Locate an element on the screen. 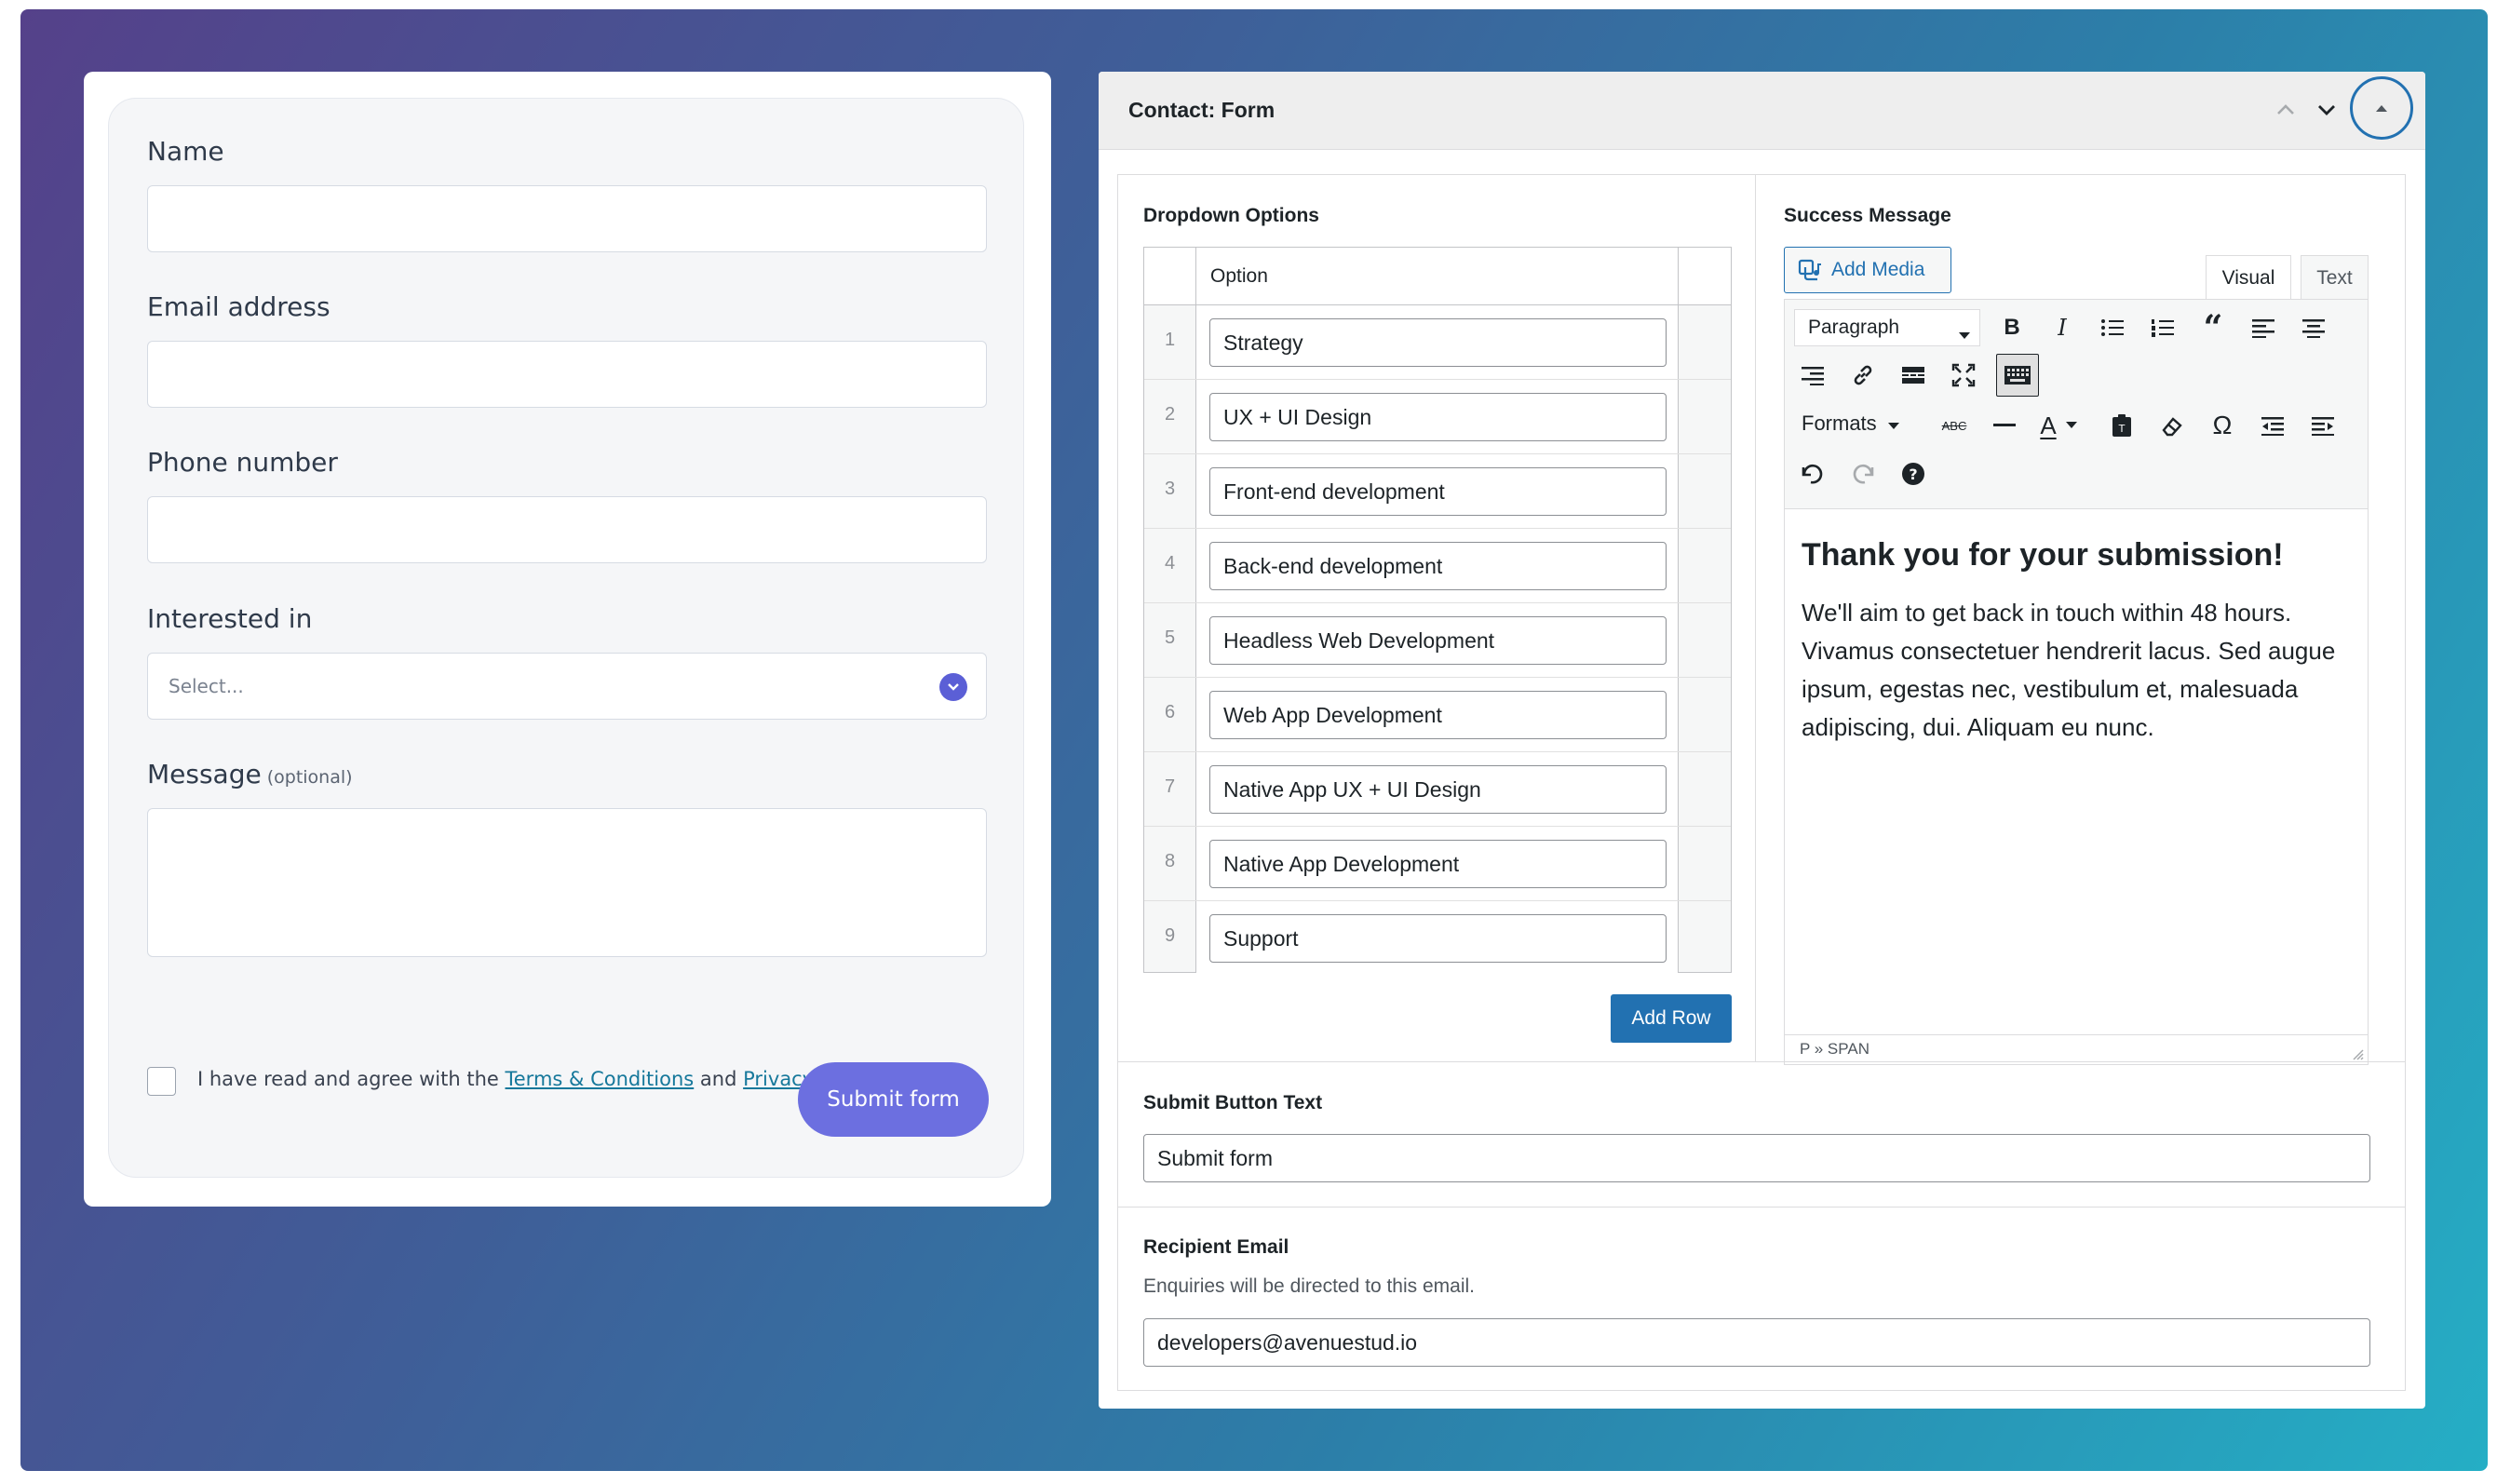  strikethrough-icon: ABC is located at coordinates (1955, 425).